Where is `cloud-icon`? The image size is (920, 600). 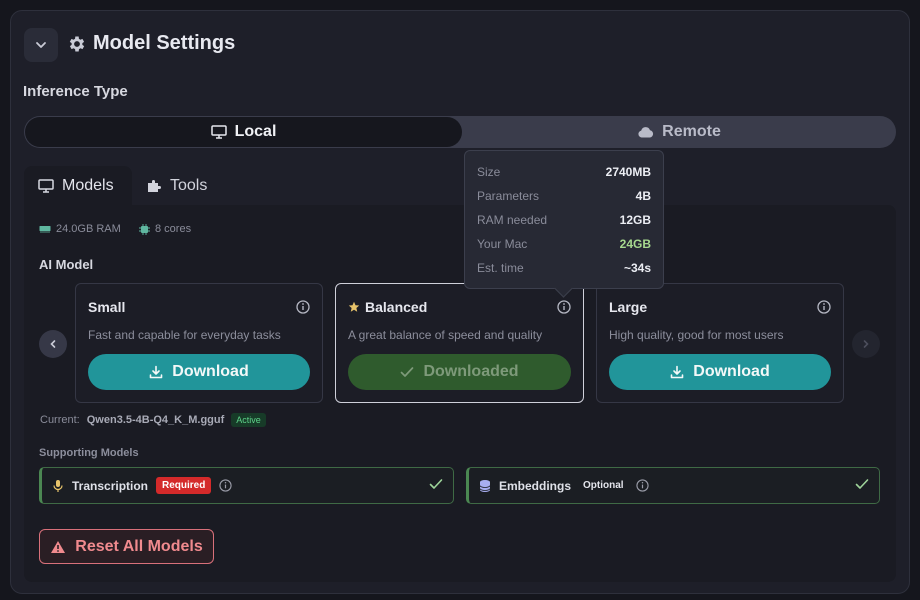 cloud-icon is located at coordinates (646, 132).